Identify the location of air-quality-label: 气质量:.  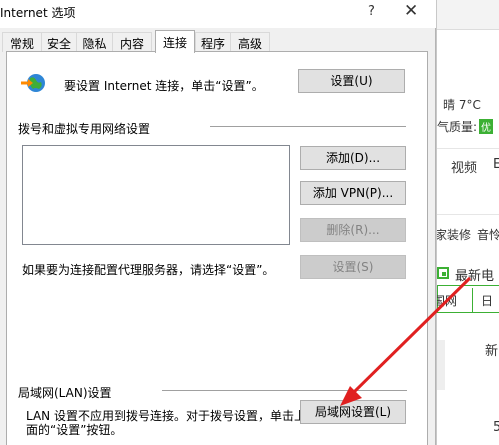
(457, 127).